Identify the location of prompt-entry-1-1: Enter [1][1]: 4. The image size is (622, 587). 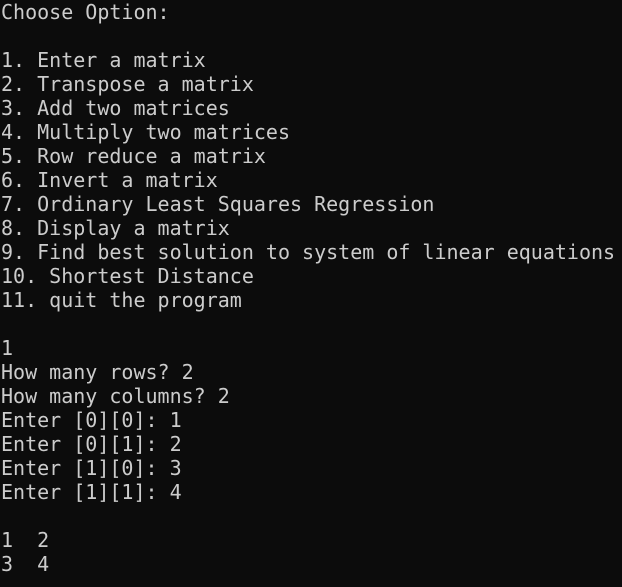
(91, 492).